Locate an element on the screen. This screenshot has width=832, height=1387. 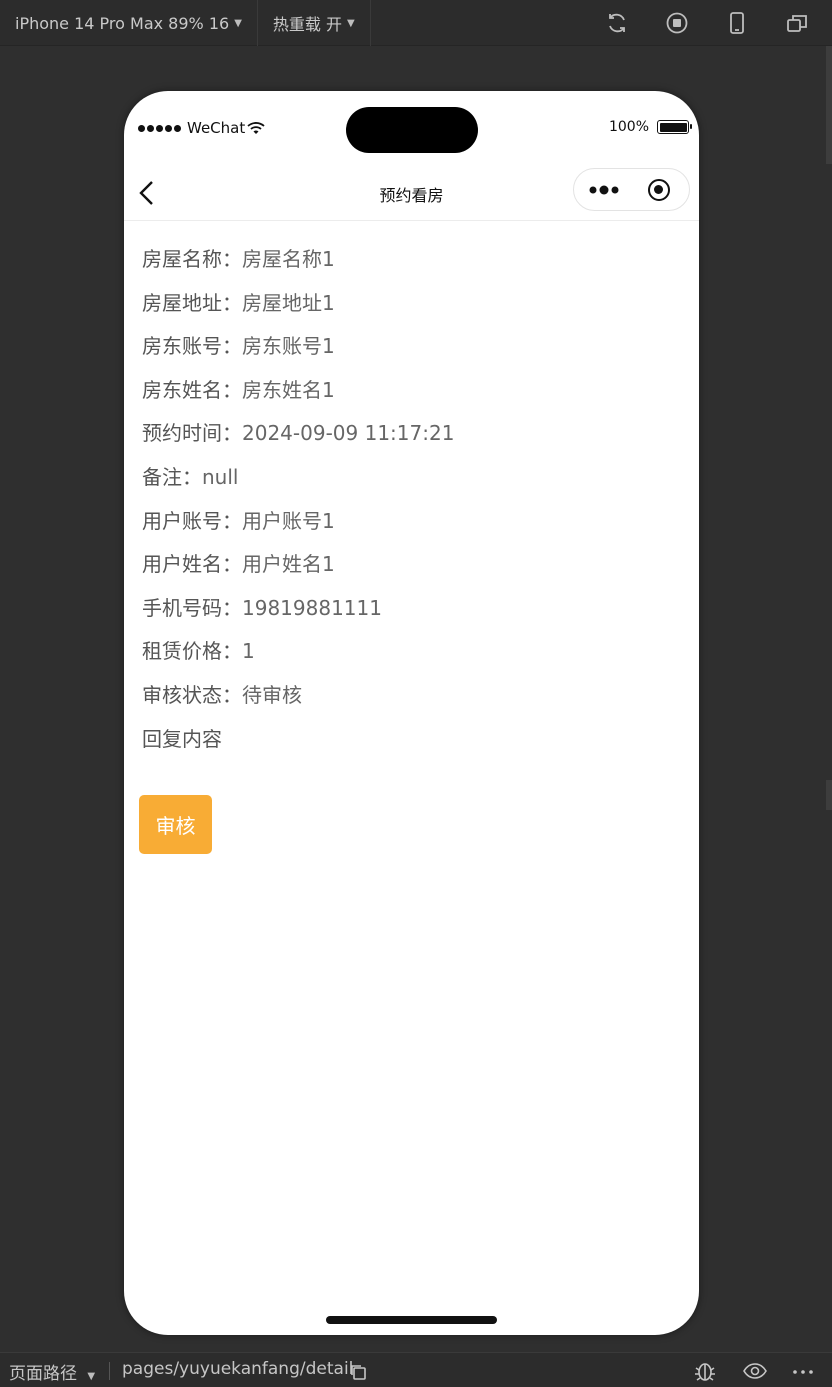
detail-row: 备注： null is located at coordinates (298, 481).